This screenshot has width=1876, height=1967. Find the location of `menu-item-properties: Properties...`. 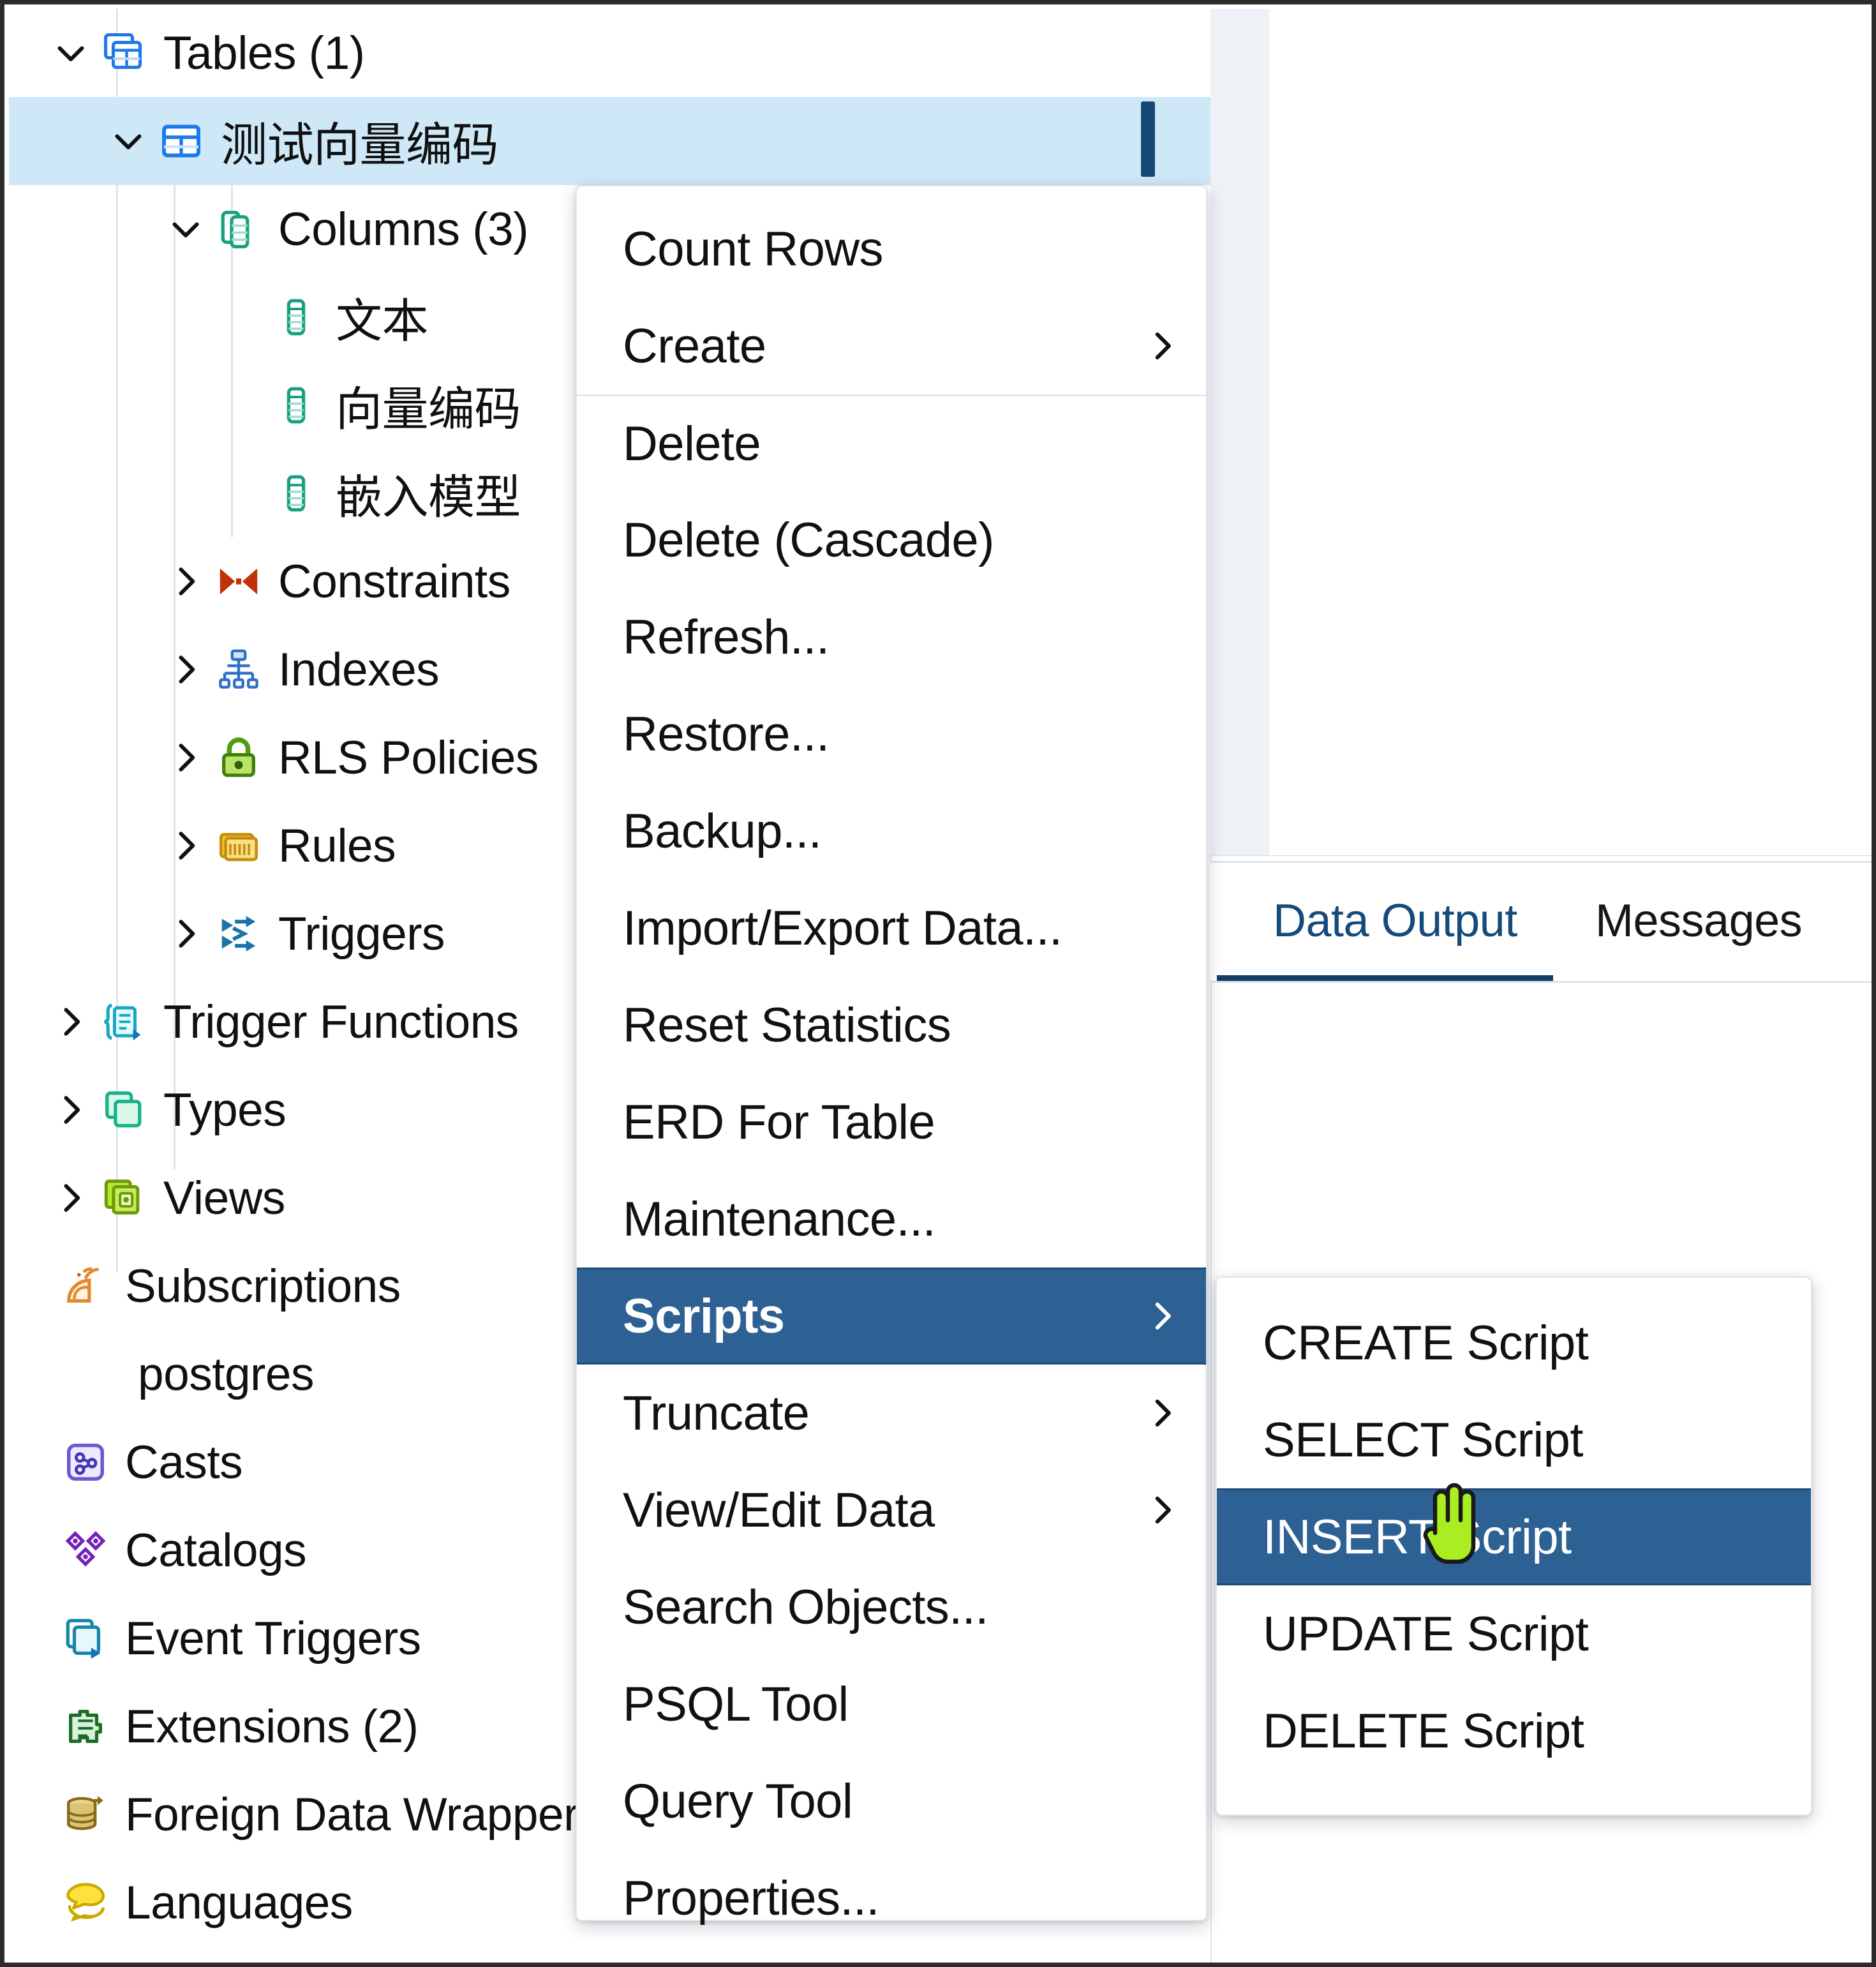

menu-item-properties: Properties... is located at coordinates (891, 1898).